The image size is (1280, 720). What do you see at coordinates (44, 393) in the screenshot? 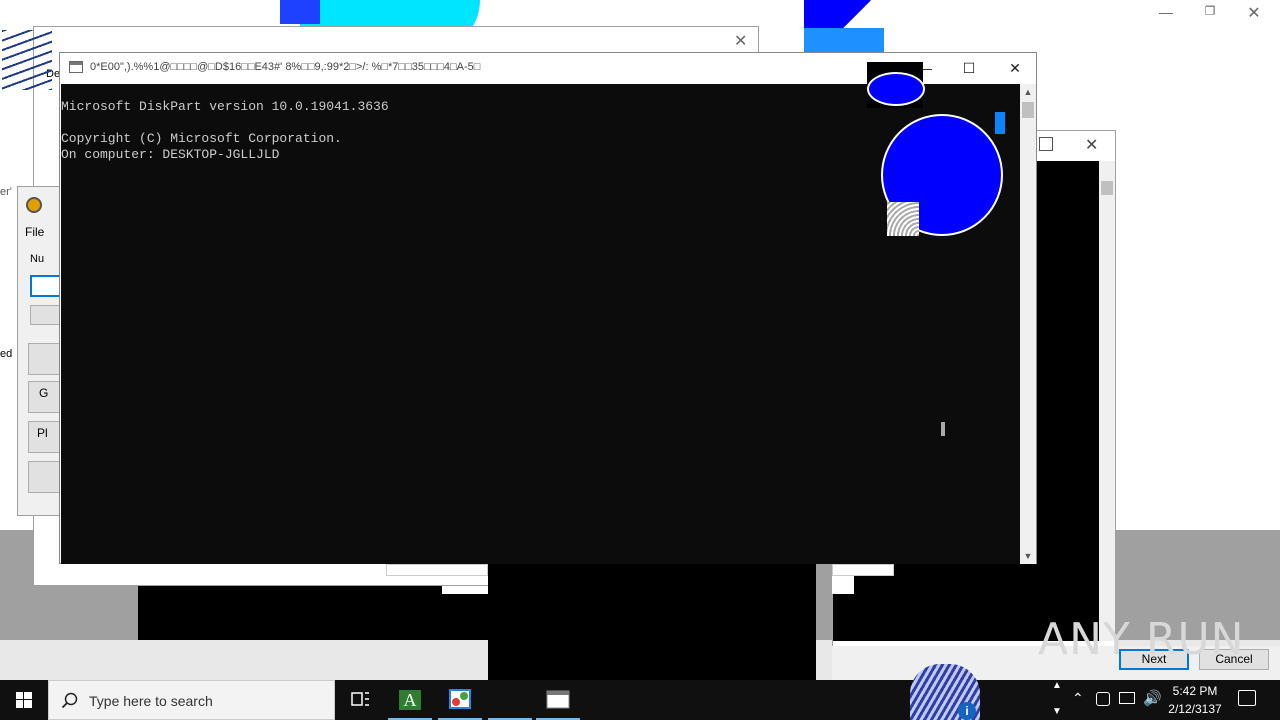
I see `left-button-g-label: G` at bounding box center [44, 393].